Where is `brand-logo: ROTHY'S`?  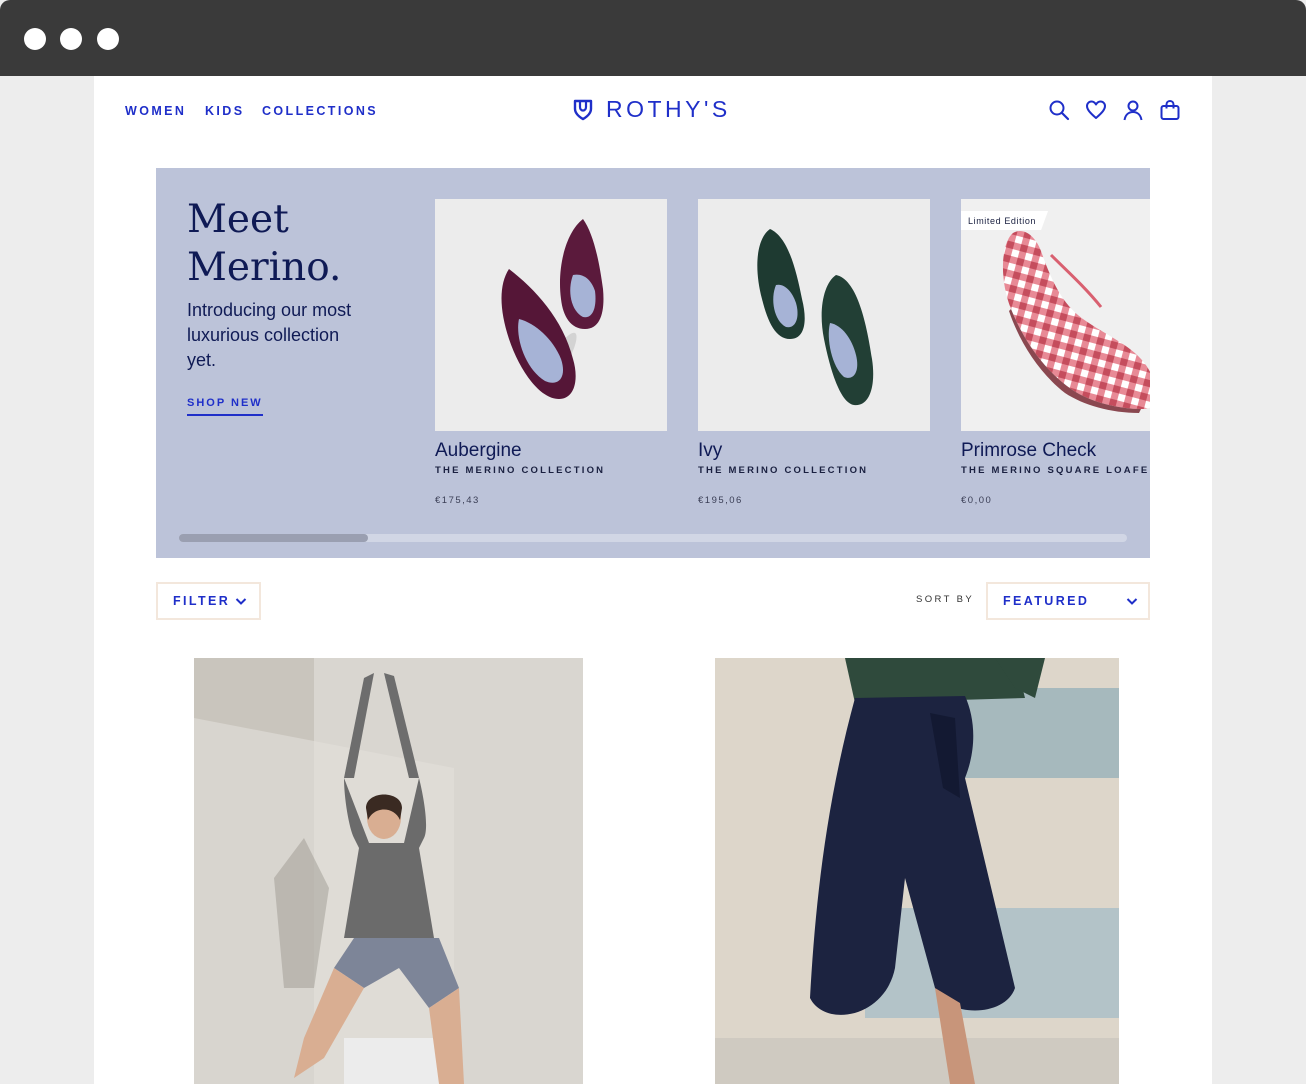 brand-logo: ROTHY'S is located at coordinates (651, 109).